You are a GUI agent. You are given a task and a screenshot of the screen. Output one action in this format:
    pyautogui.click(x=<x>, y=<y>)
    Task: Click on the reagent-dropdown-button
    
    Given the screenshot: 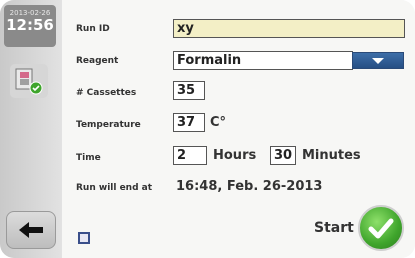 What is the action you would take?
    pyautogui.click(x=378, y=60)
    